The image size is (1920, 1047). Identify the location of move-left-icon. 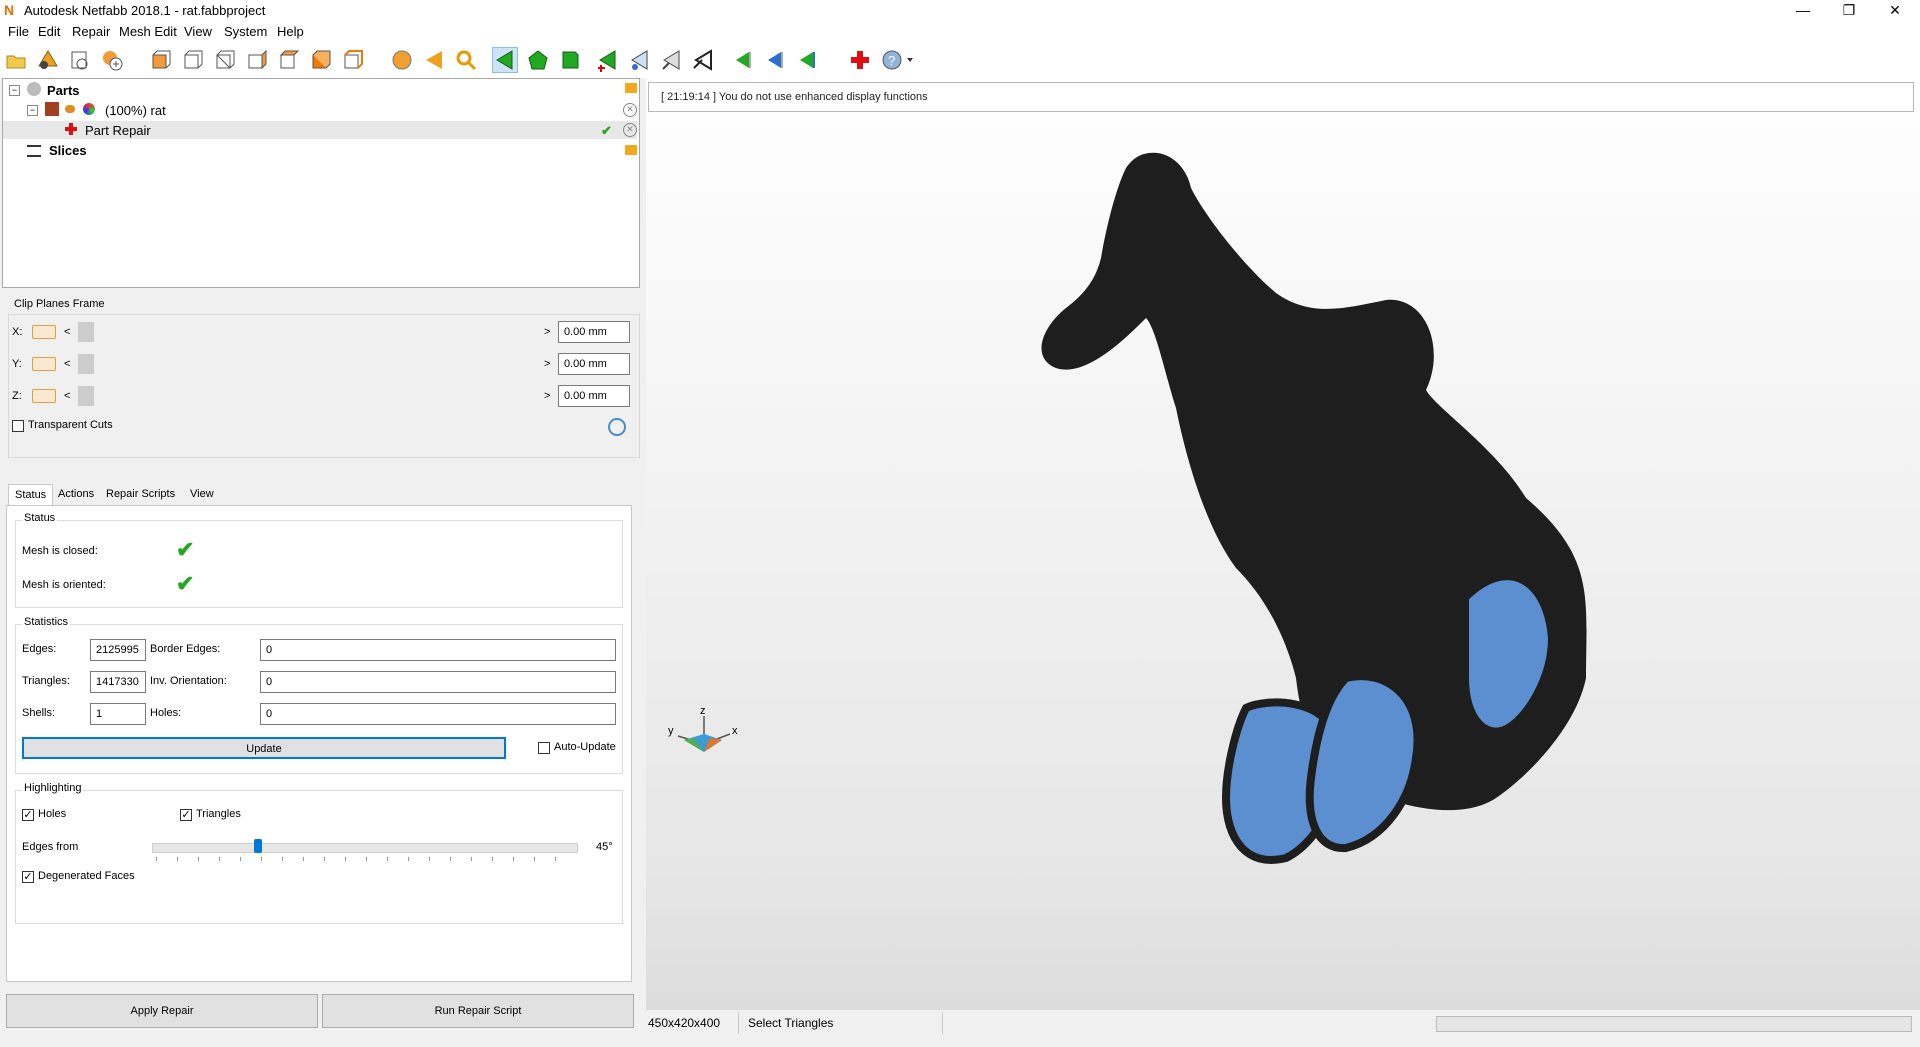
(744, 60).